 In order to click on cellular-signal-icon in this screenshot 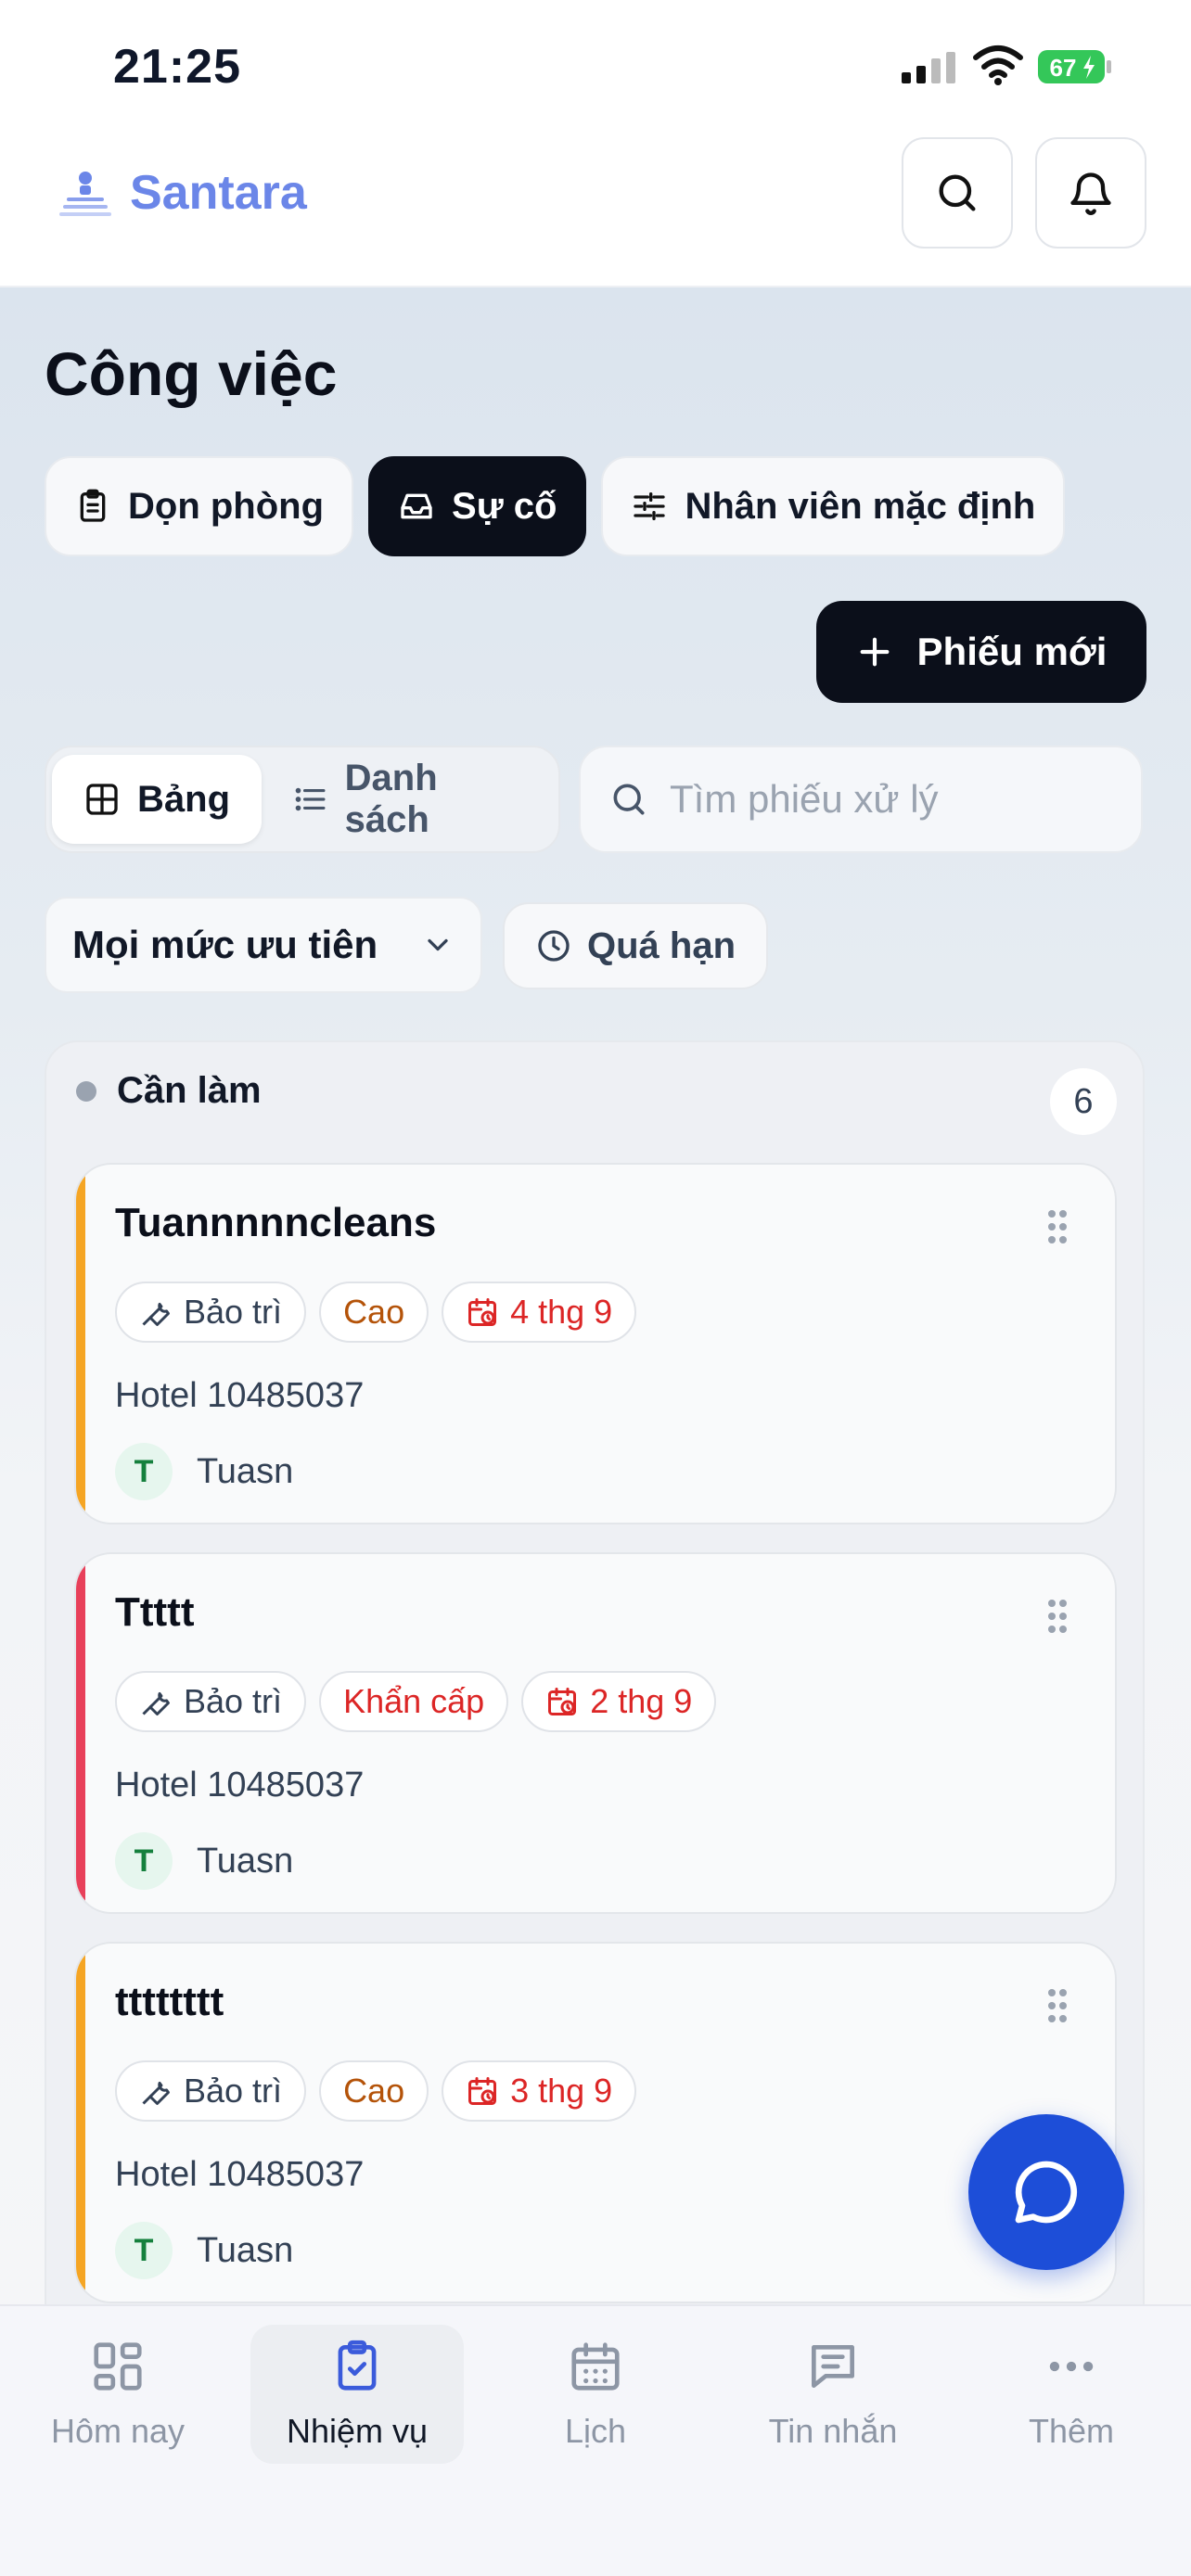, I will do `click(929, 67)`.